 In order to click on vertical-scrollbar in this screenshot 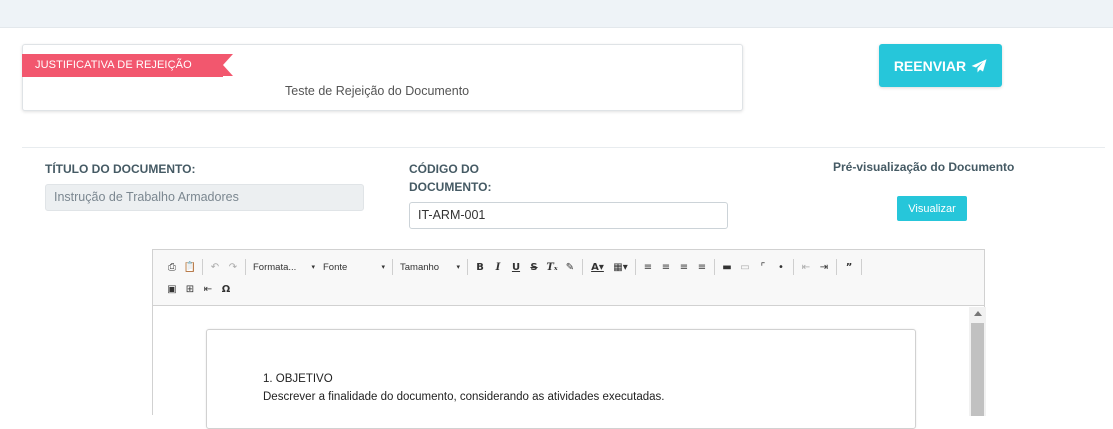, I will do `click(977, 361)`.